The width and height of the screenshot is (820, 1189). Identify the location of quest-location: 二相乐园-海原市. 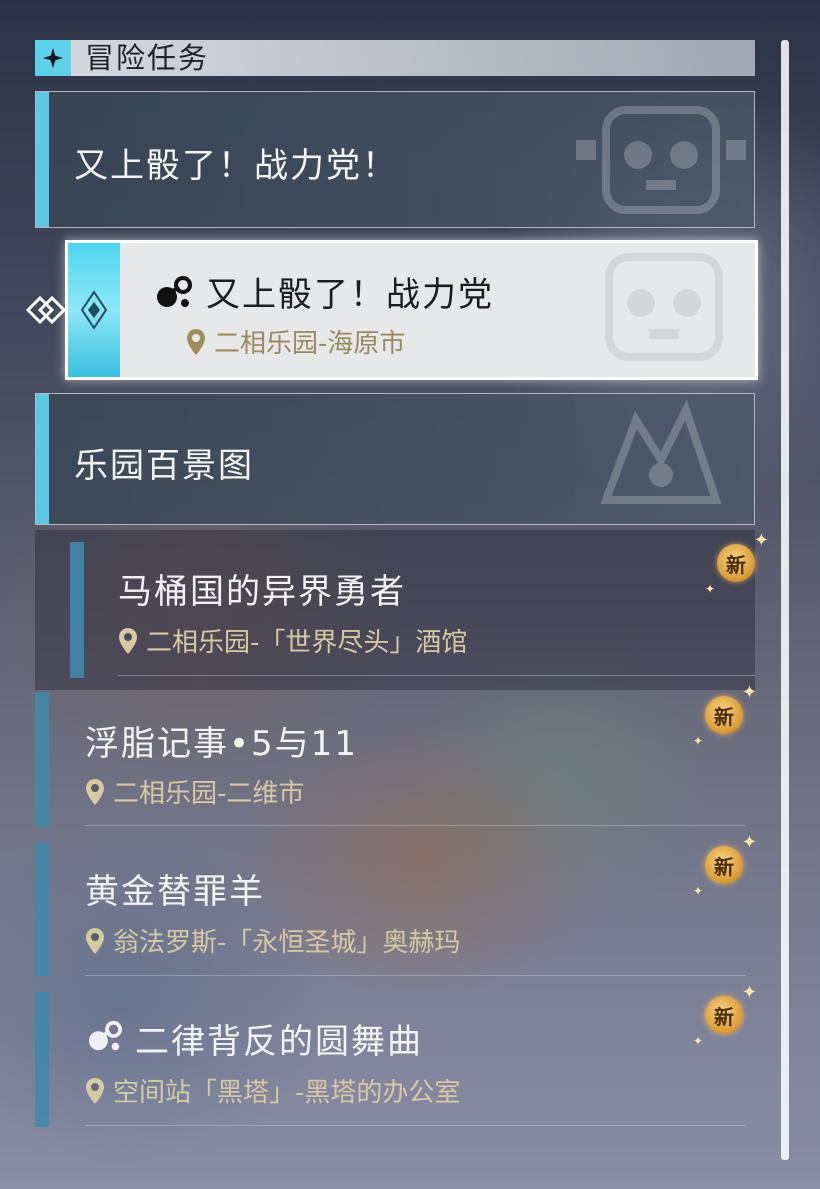
(295, 341).